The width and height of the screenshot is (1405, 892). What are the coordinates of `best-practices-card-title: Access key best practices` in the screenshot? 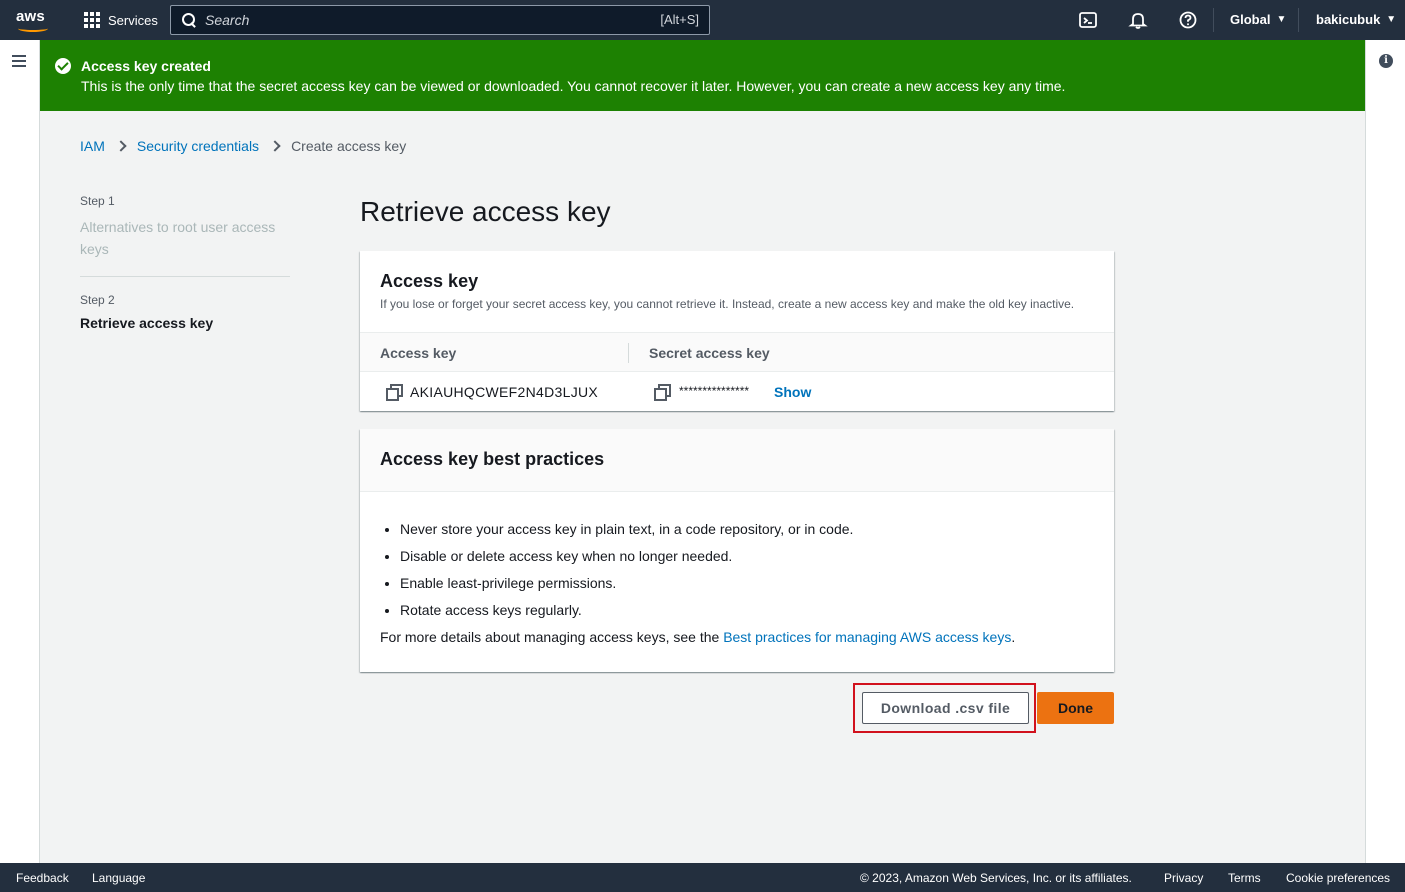 It's located at (492, 459).